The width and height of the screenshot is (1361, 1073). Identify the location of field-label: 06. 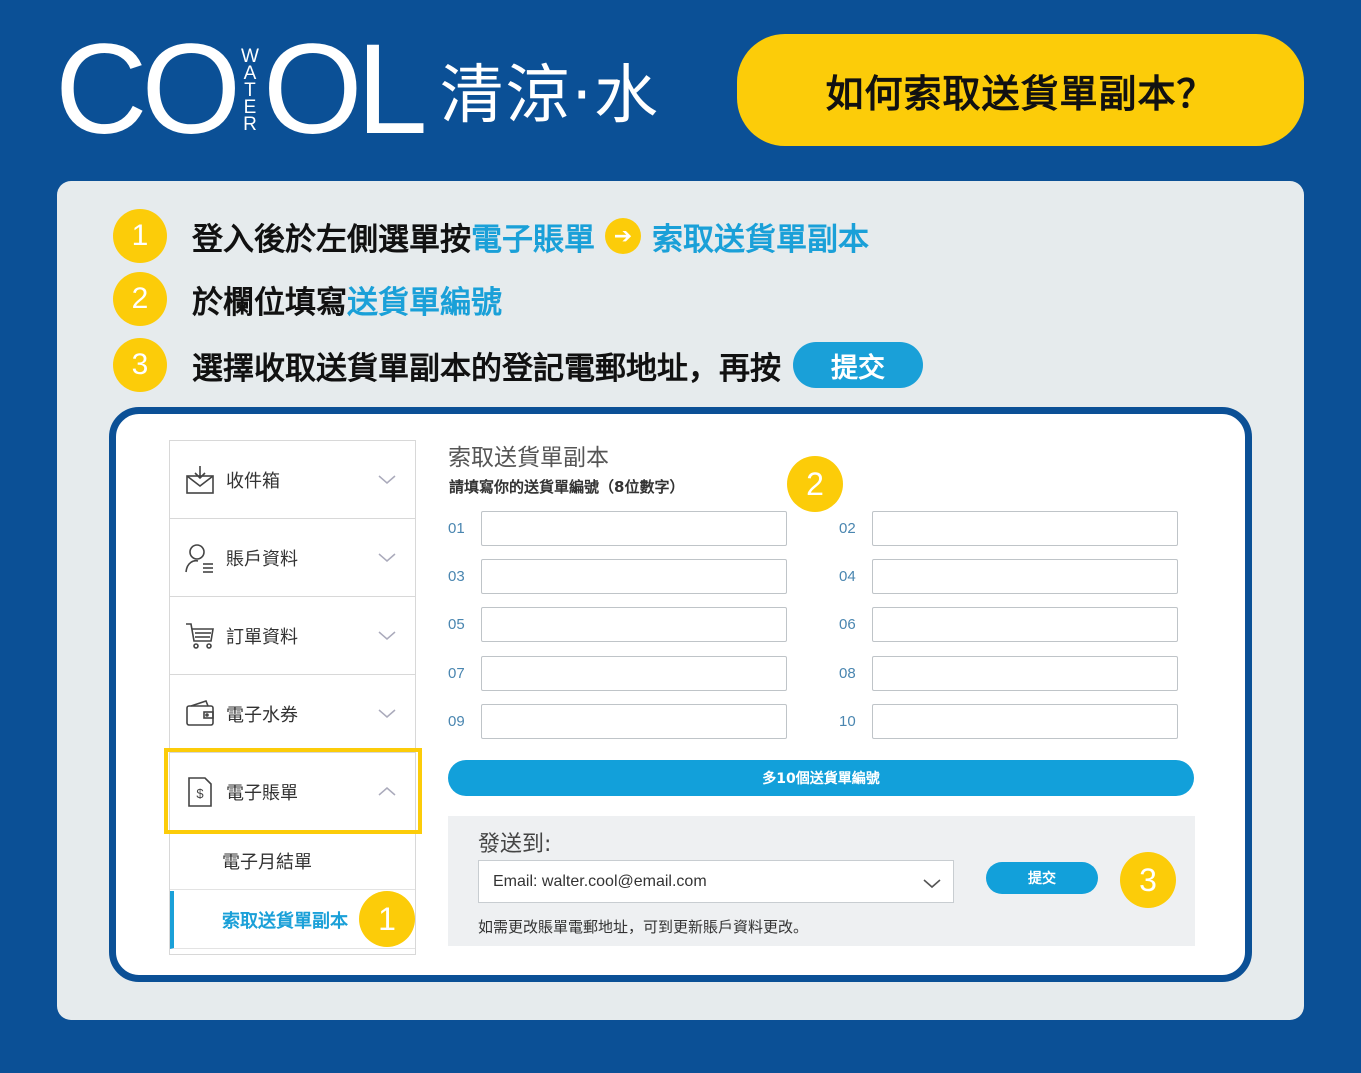
(847, 624).